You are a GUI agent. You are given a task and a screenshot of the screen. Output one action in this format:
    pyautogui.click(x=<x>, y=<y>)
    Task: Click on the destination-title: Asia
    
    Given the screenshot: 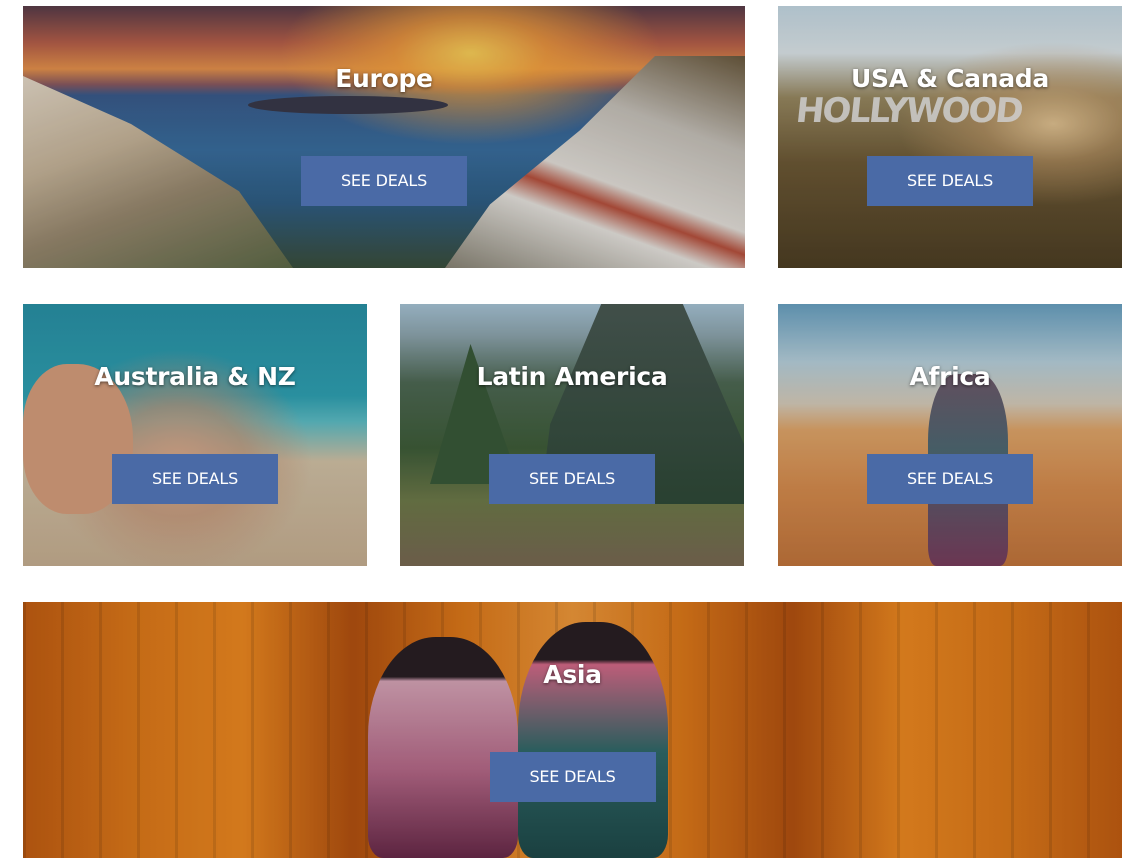 What is the action you would take?
    pyautogui.click(x=572, y=674)
    